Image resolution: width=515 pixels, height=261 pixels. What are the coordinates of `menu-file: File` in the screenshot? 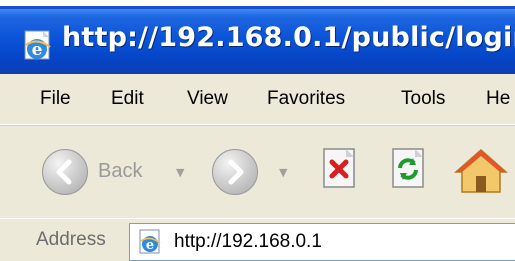 It's located at (55, 99).